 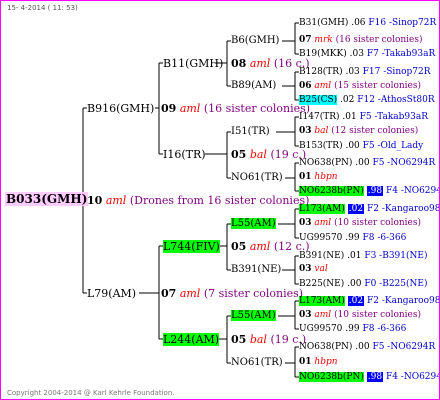 What do you see at coordinates (239, 63) in the screenshot?
I see `g2-b11-num: 08` at bounding box center [239, 63].